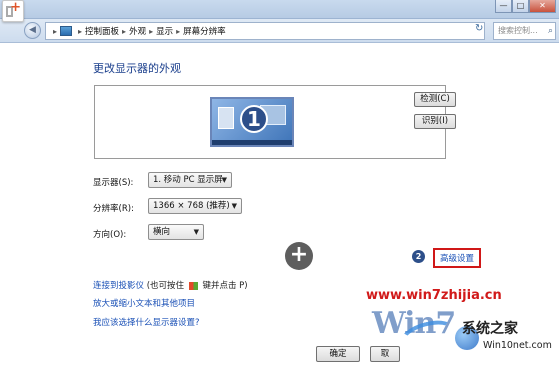  I want to click on page-title: 更改显示器的外观, so click(137, 68).